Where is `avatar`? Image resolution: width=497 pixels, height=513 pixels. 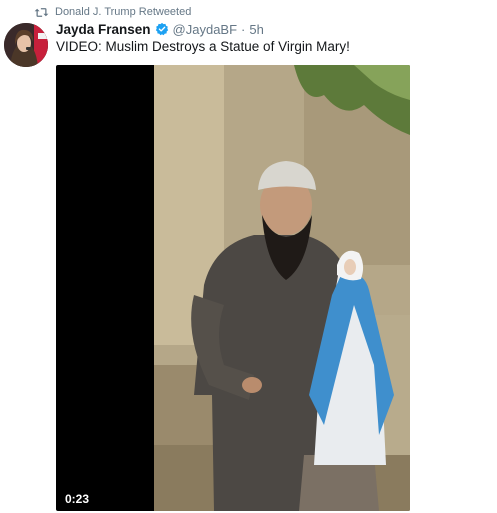
avatar is located at coordinates (26, 45).